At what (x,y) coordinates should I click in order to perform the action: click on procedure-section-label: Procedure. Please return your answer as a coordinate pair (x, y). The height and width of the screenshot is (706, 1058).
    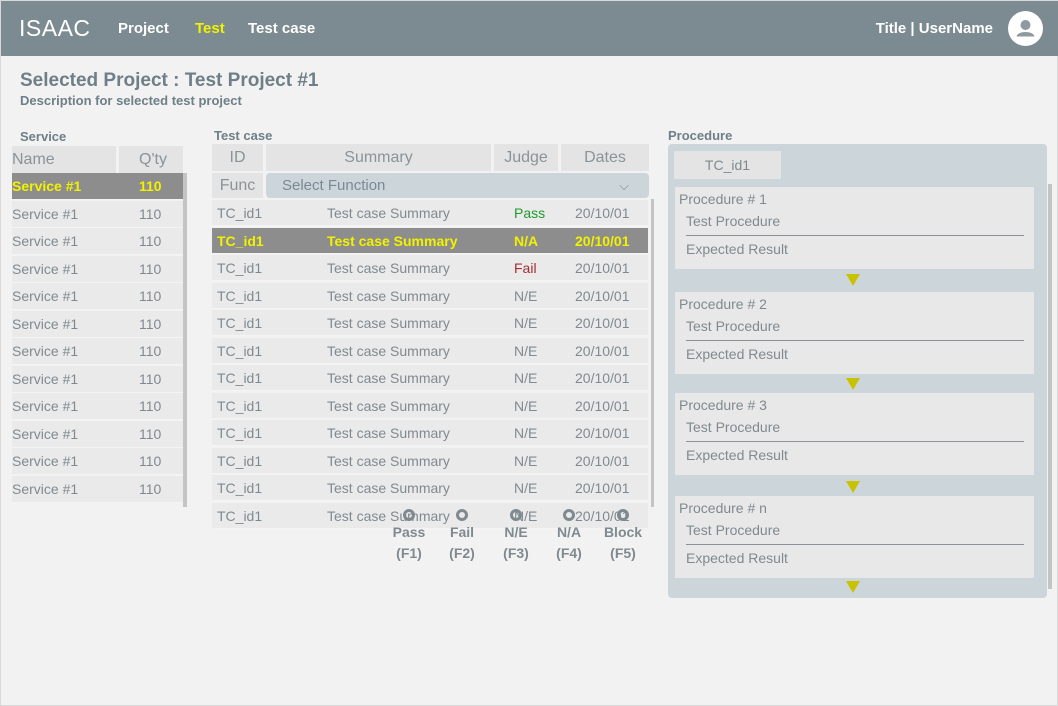
    Looking at the image, I should click on (700, 135).